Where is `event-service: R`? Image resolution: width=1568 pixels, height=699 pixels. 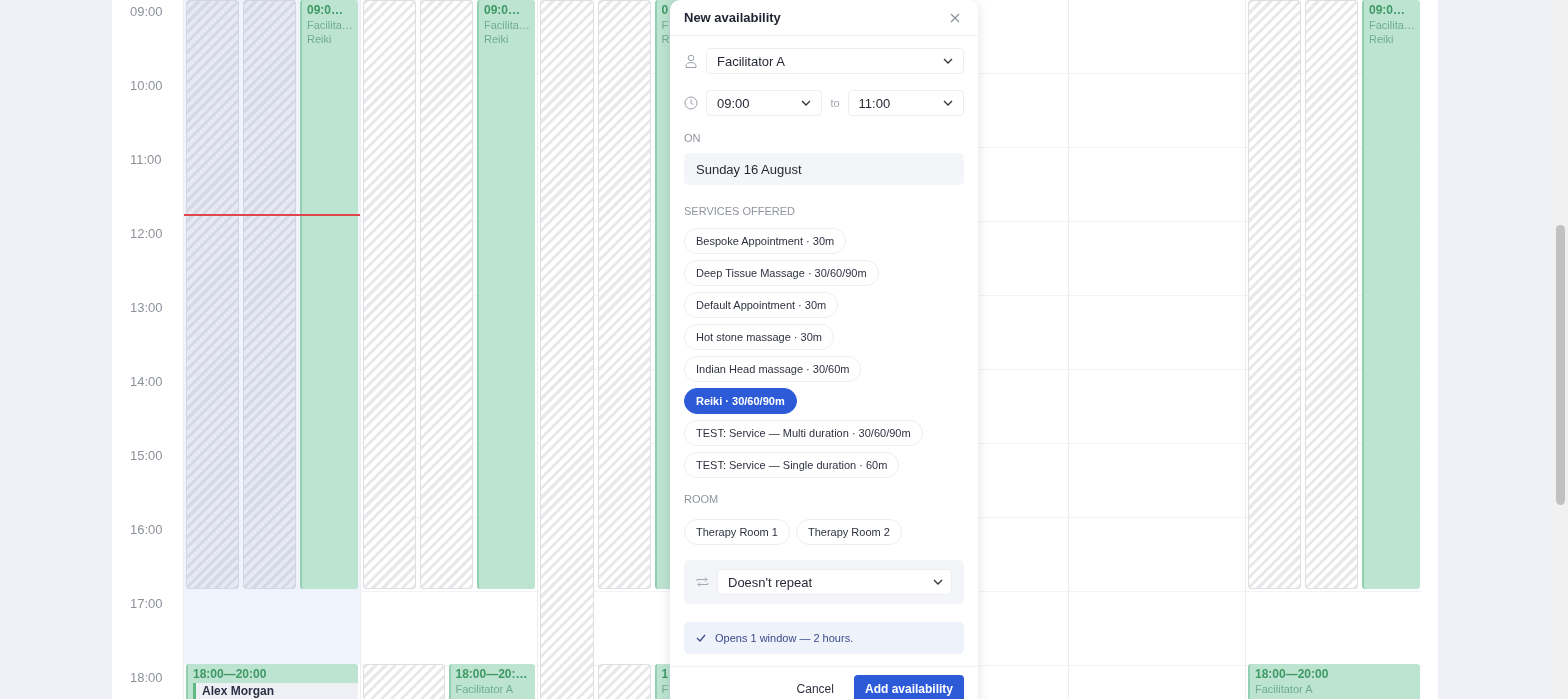
event-service: R is located at coordinates (665, 39).